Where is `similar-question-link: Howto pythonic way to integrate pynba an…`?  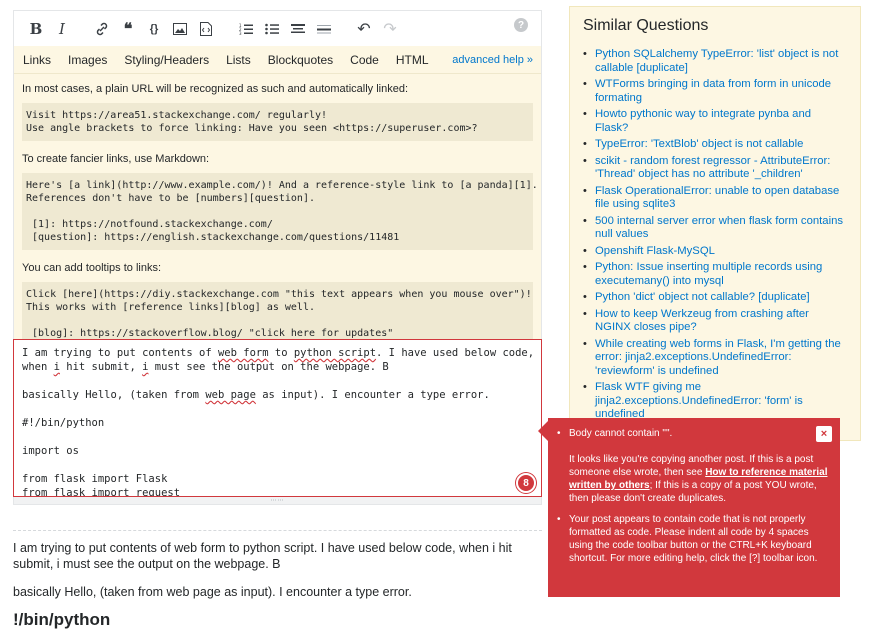
similar-question-link: Howto pythonic way to integrate pynba an… is located at coordinates (715, 121).